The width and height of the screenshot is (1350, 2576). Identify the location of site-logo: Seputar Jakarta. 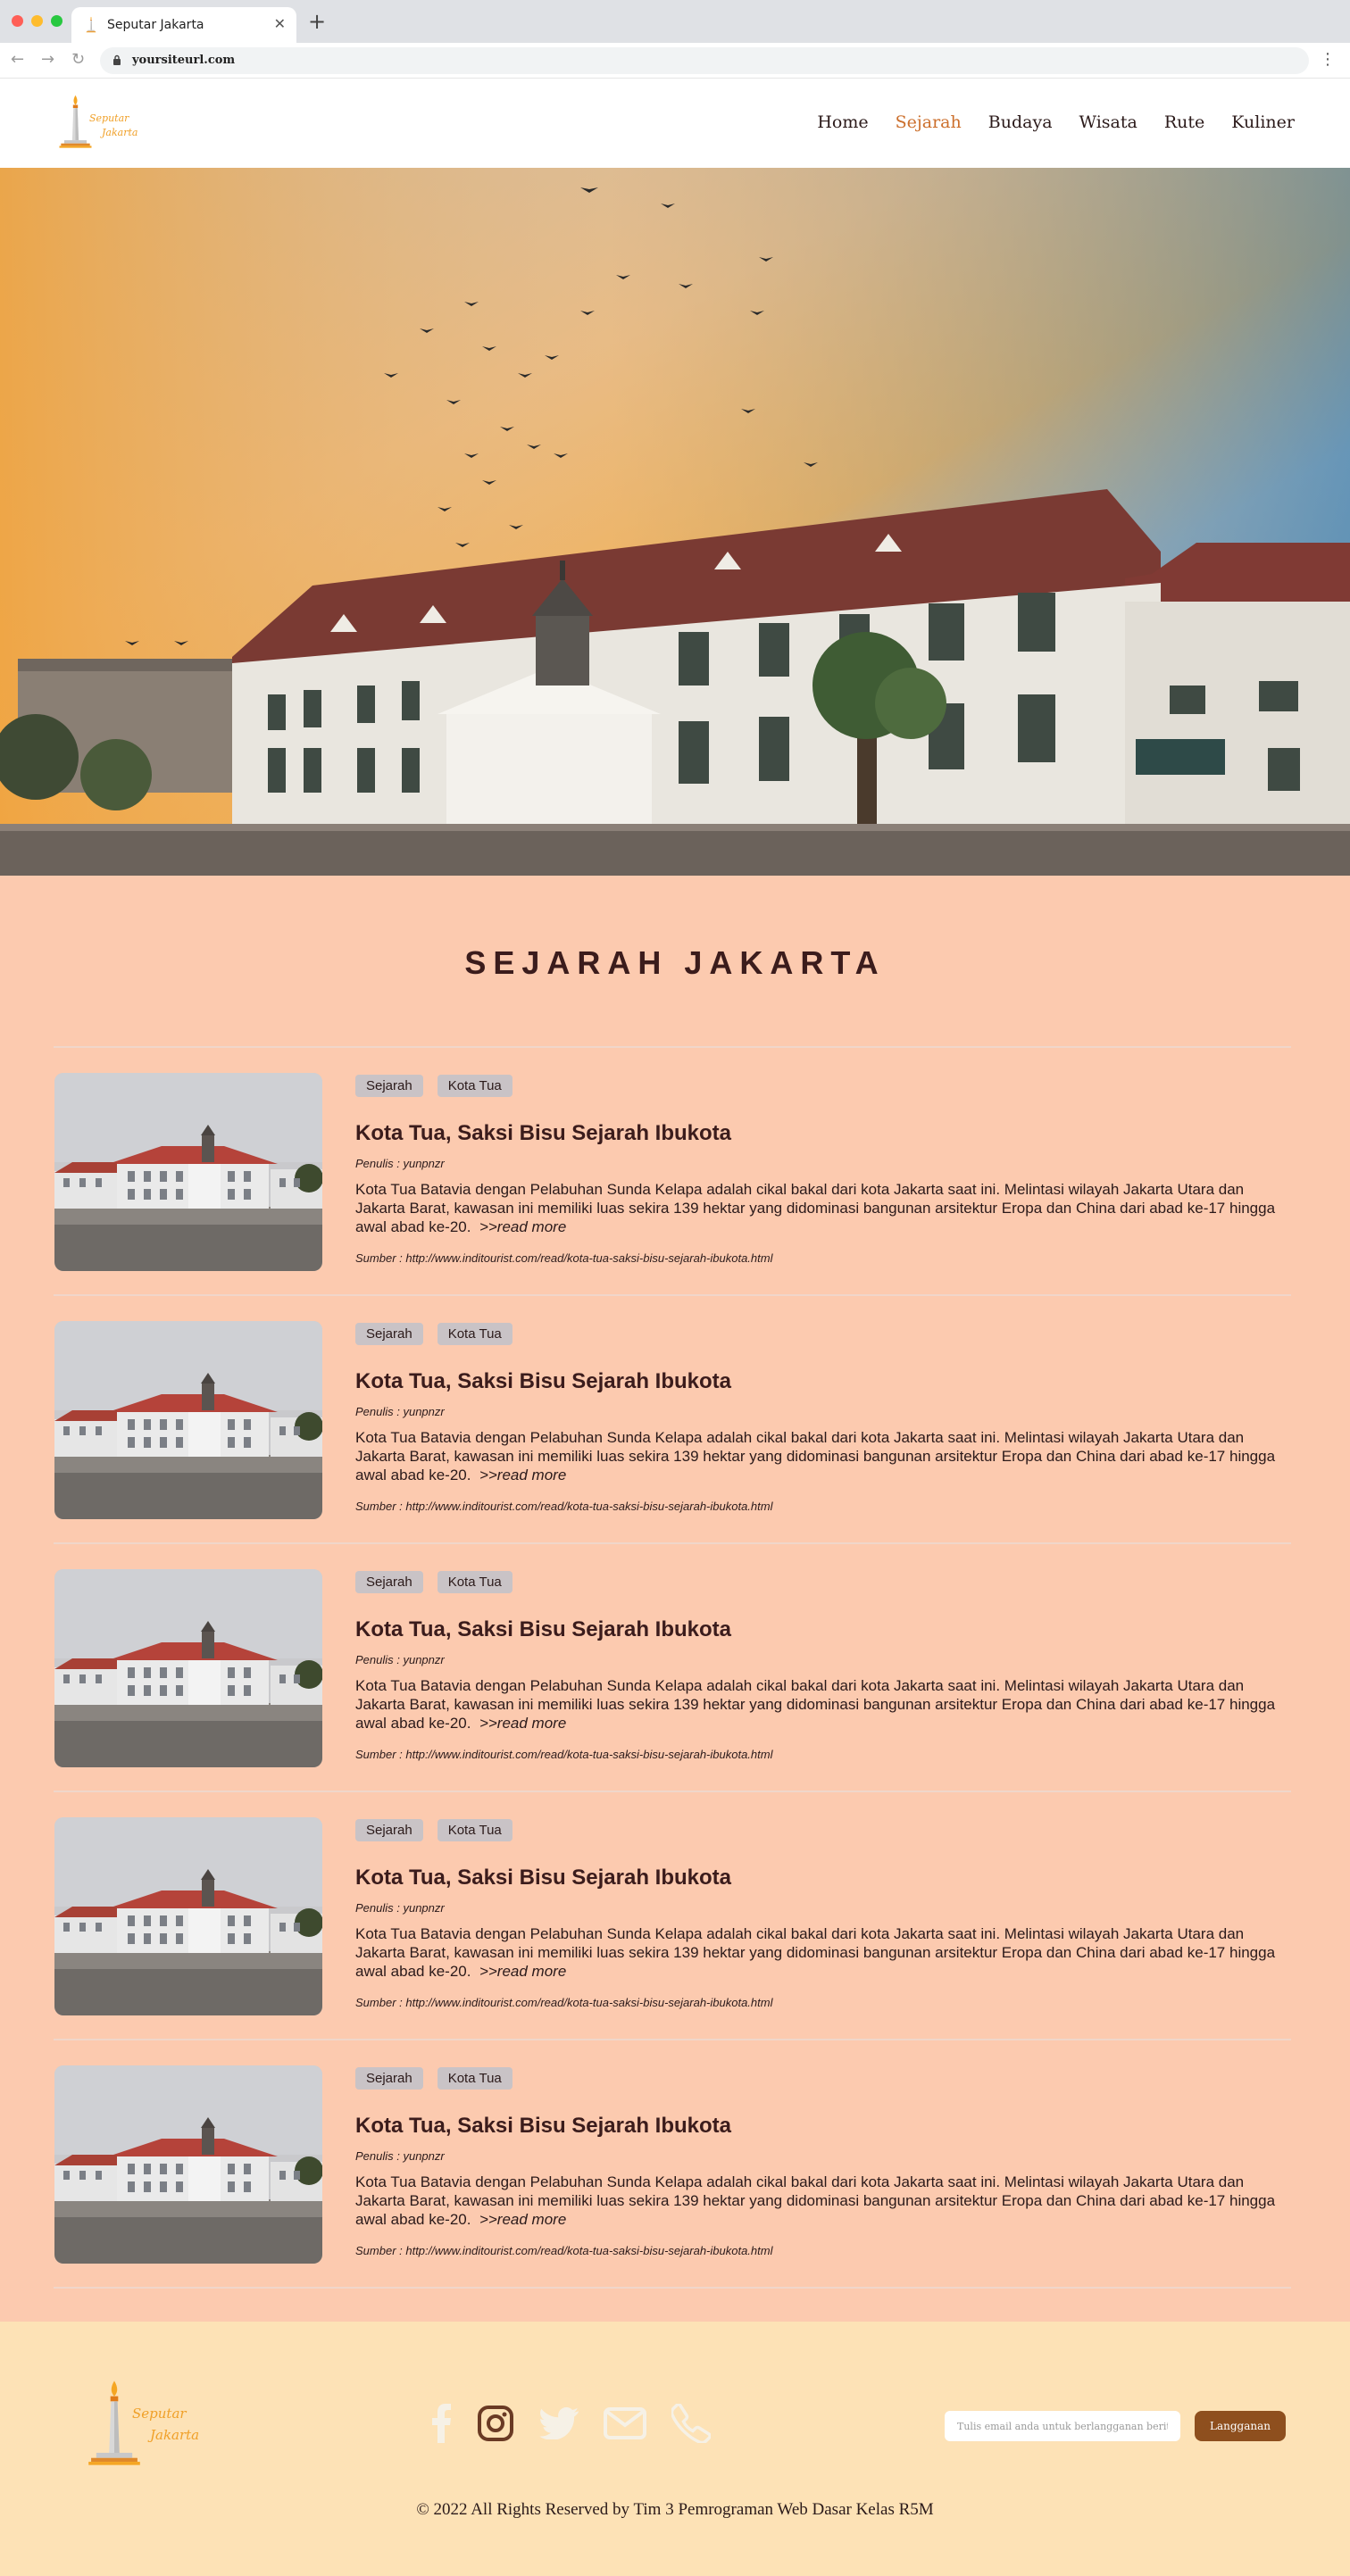
(100, 123).